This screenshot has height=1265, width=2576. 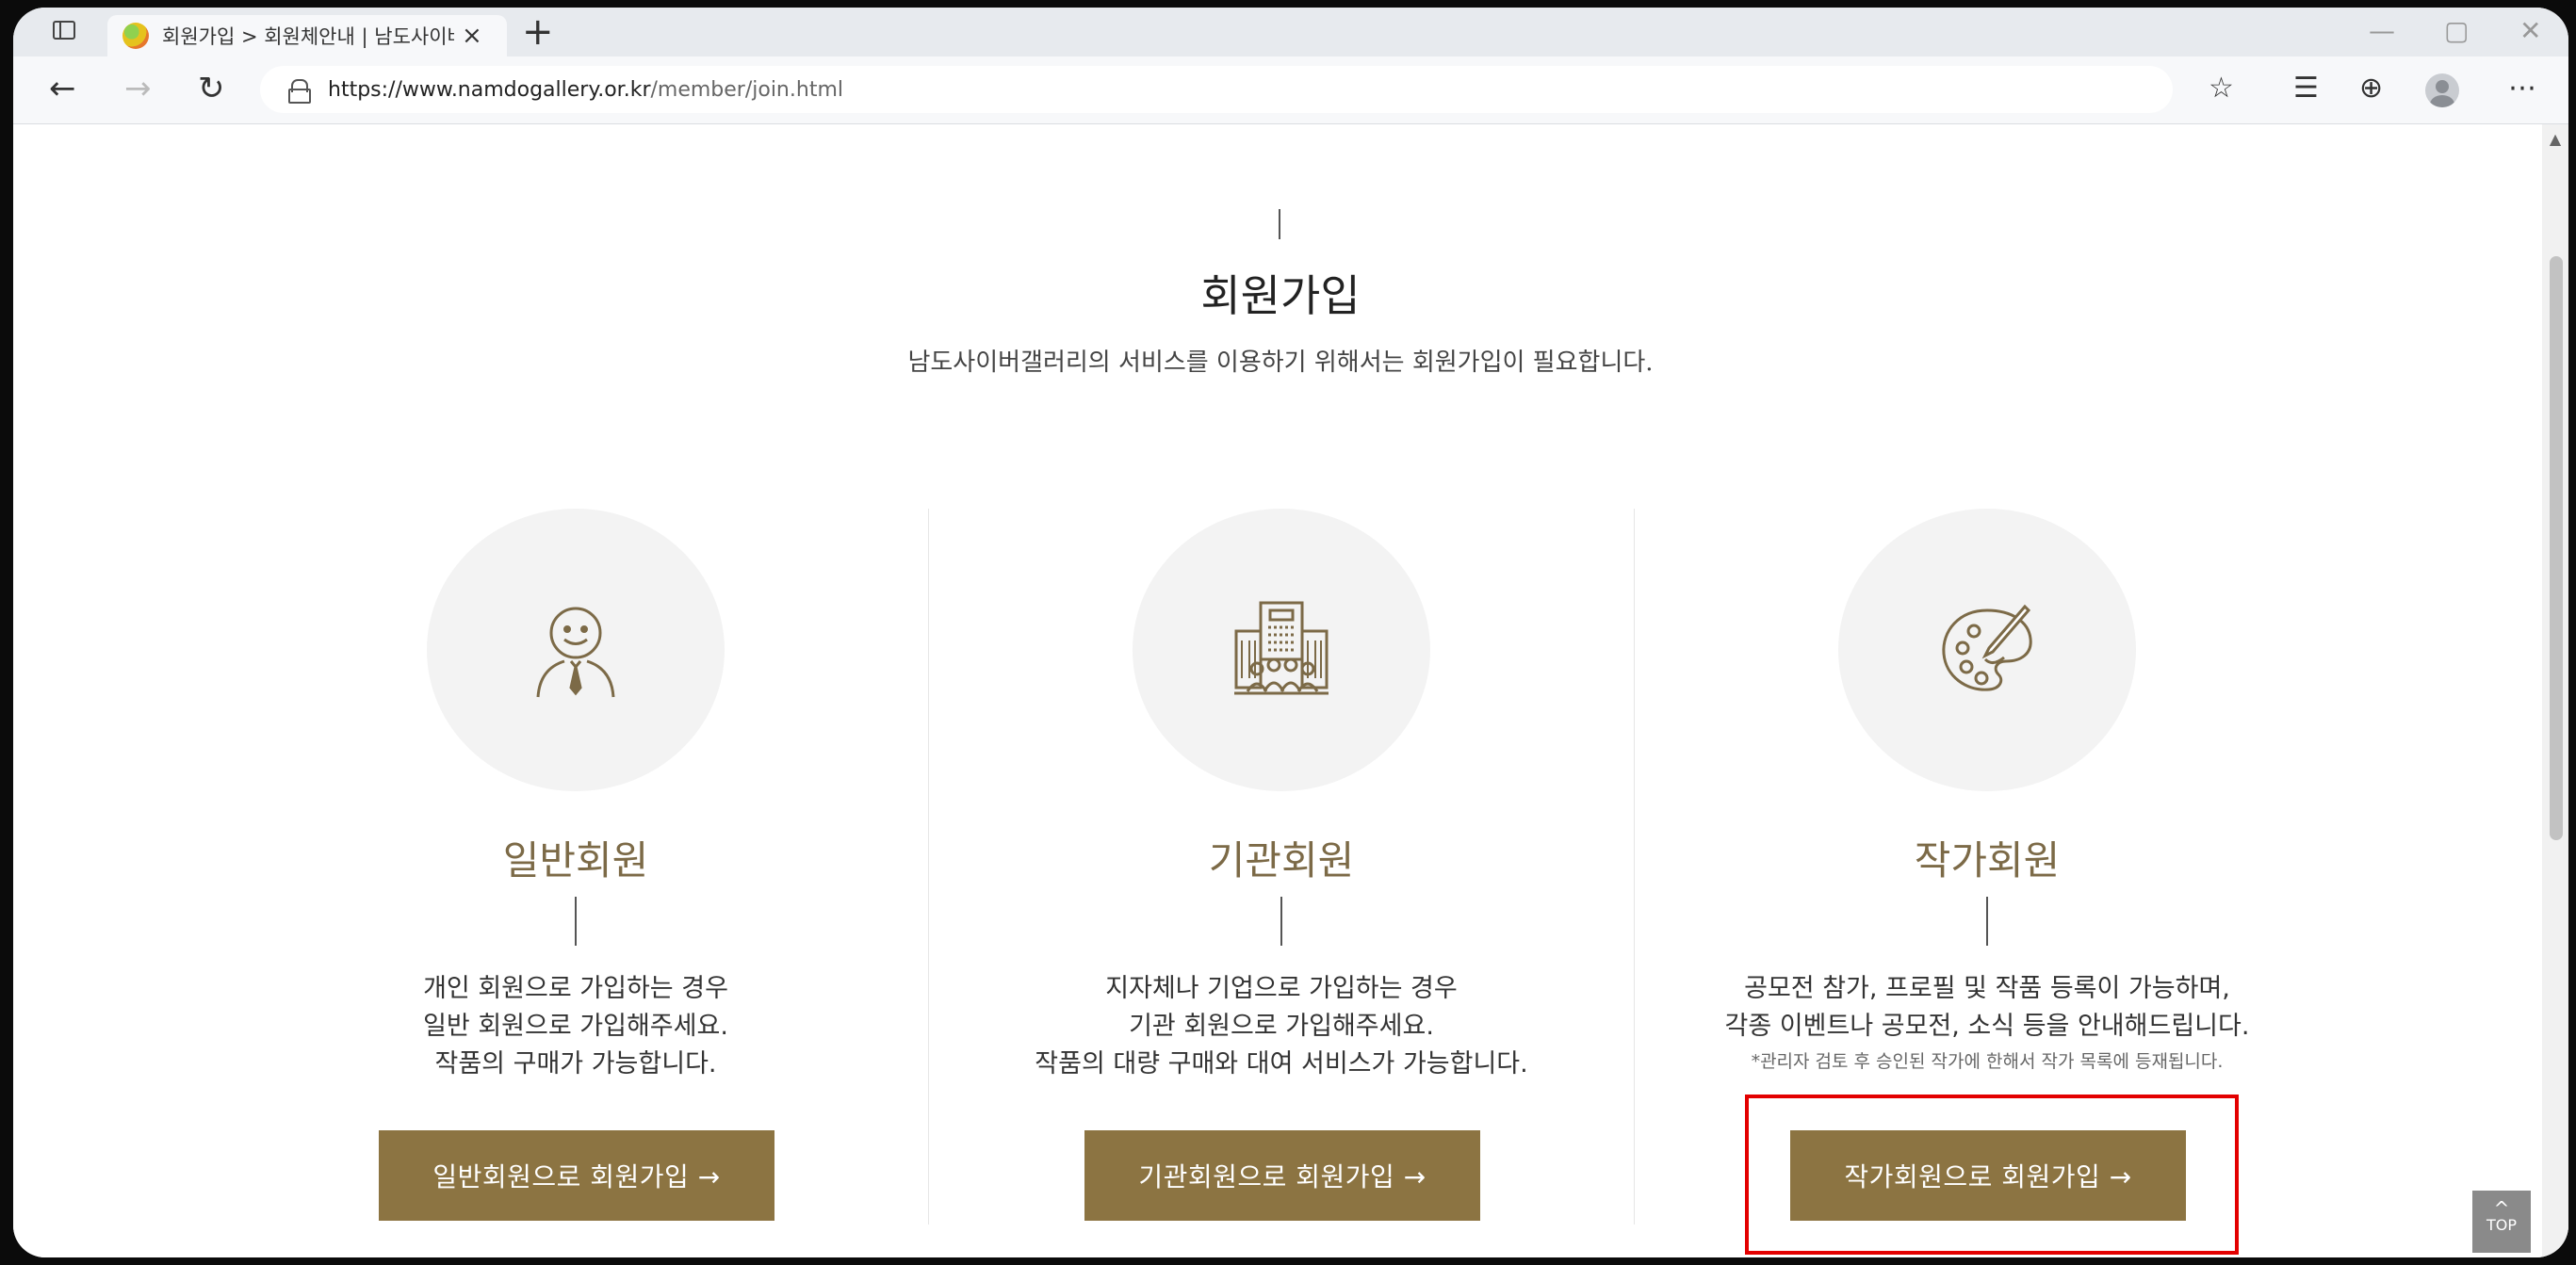 What do you see at coordinates (489, 89) in the screenshot?
I see `url-host: https://www.namdogallery.or.kr` at bounding box center [489, 89].